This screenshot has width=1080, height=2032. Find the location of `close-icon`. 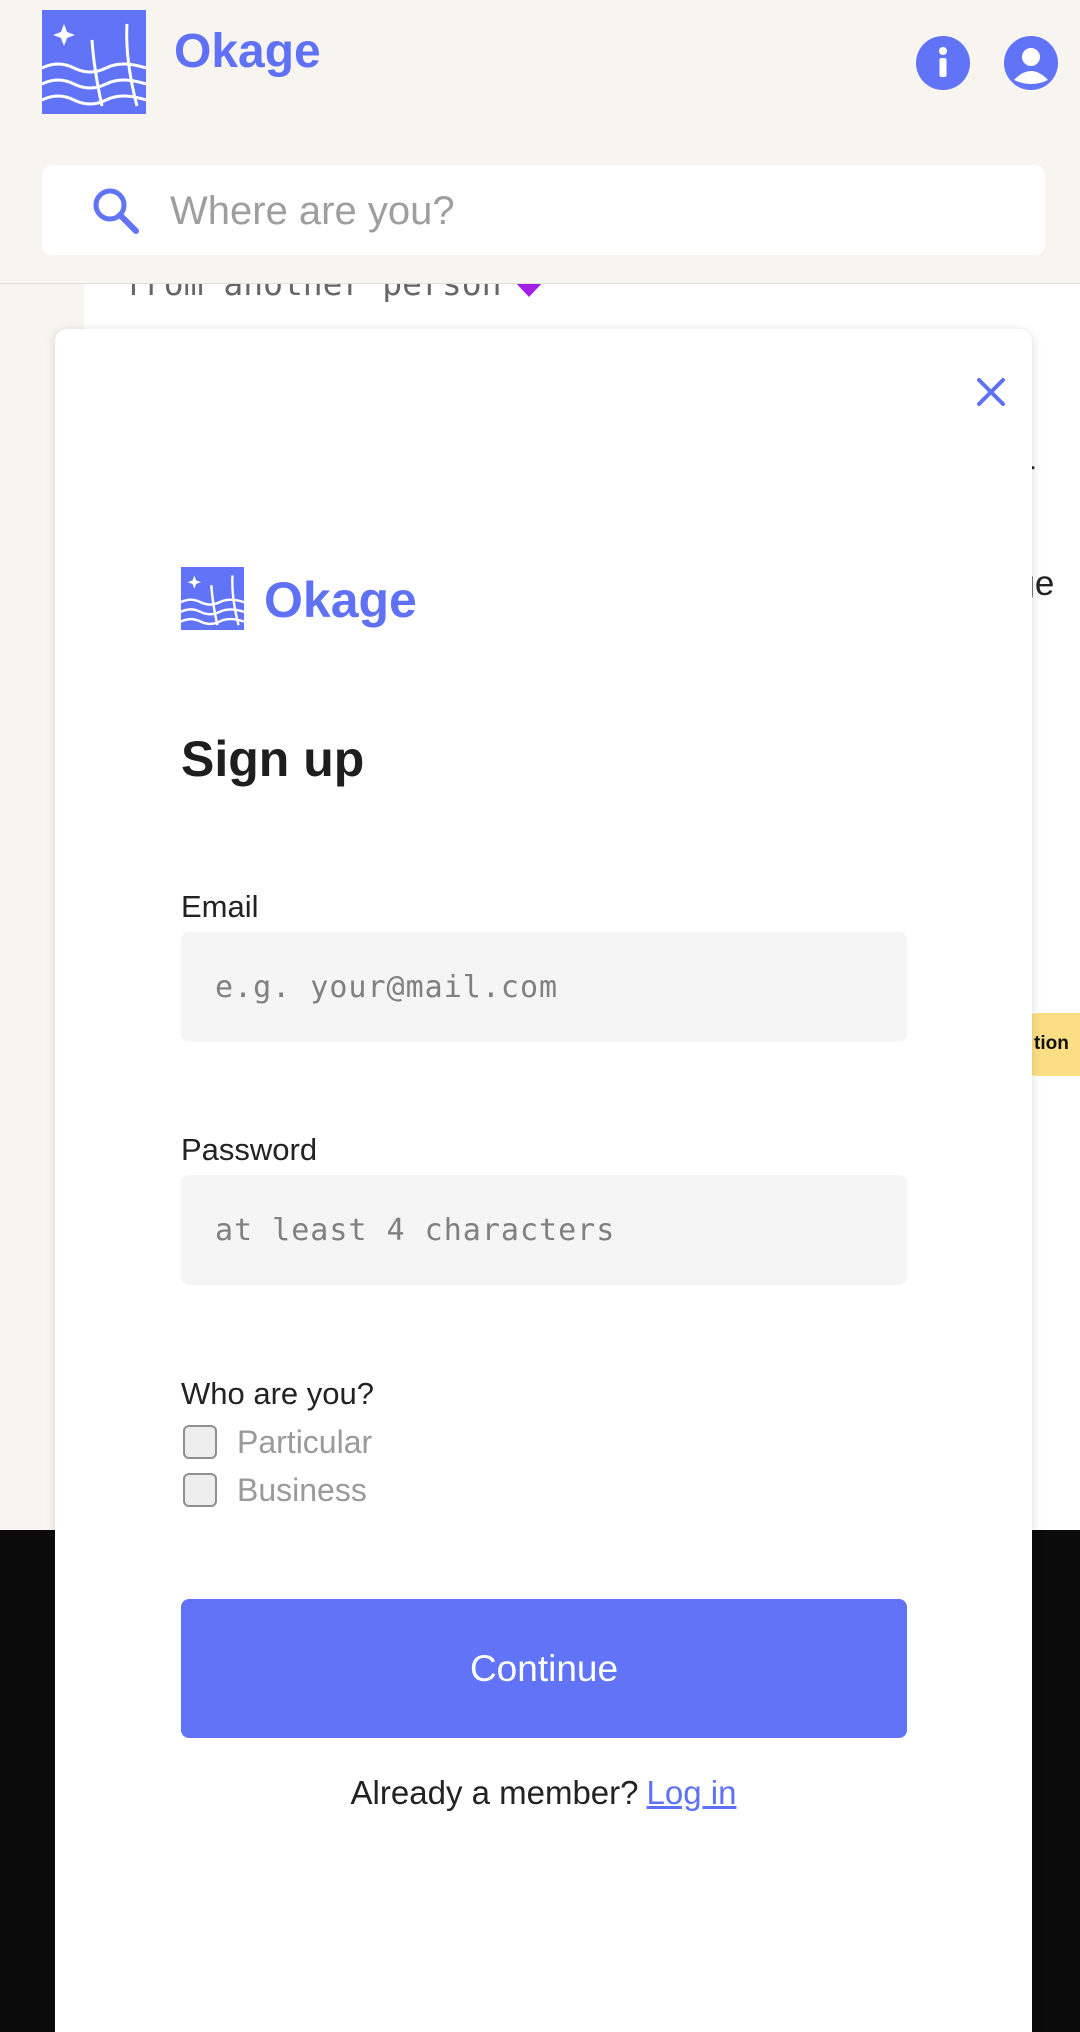

close-icon is located at coordinates (991, 392).